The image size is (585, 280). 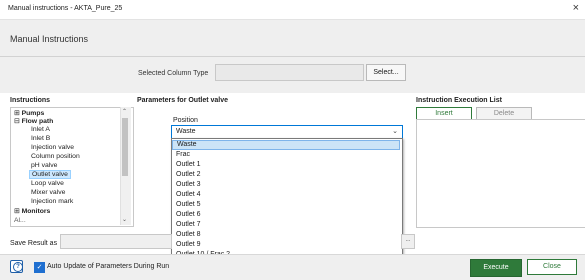 What do you see at coordinates (34, 243) in the screenshot?
I see `save-result-label: Save Result as` at bounding box center [34, 243].